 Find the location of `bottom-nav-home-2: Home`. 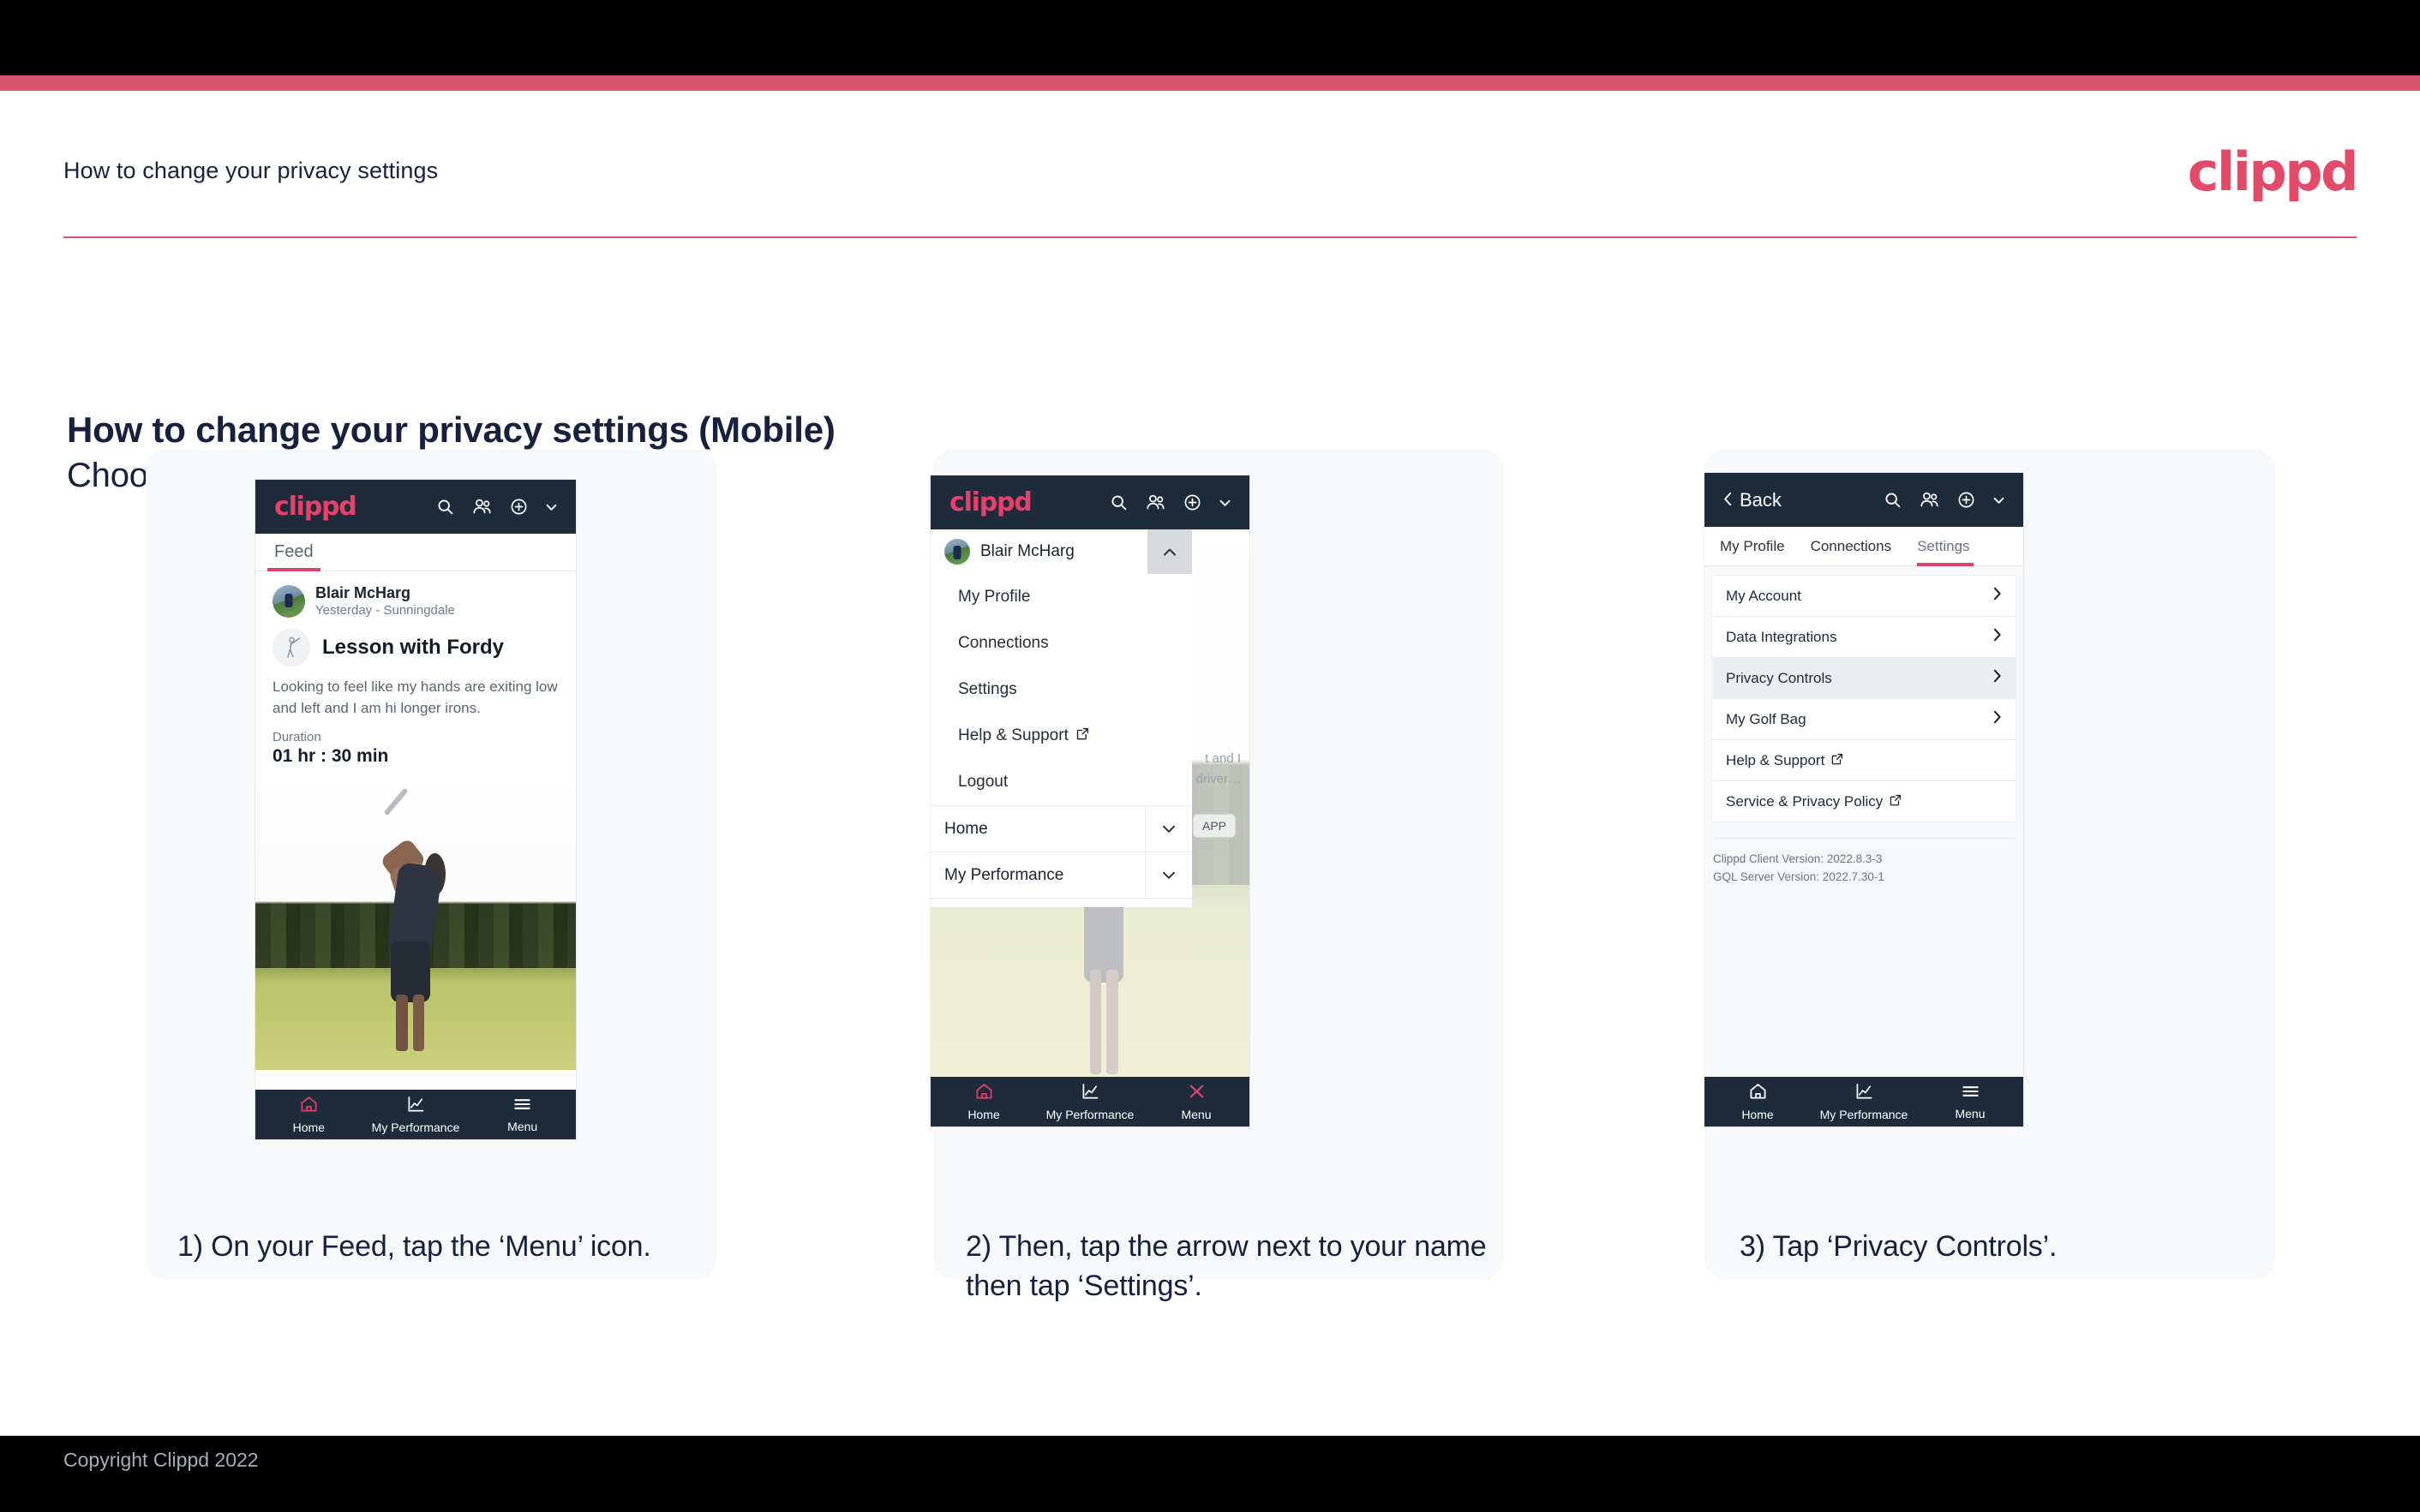

bottom-nav-home-2: Home is located at coordinates (984, 1102).